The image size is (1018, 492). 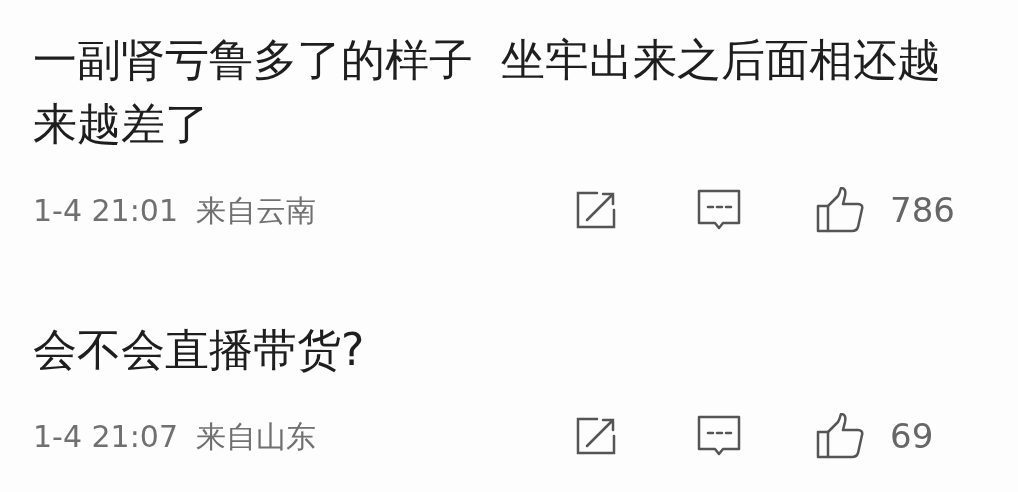 What do you see at coordinates (199, 350) in the screenshot?
I see `comment-text: 会不会直播带货?` at bounding box center [199, 350].